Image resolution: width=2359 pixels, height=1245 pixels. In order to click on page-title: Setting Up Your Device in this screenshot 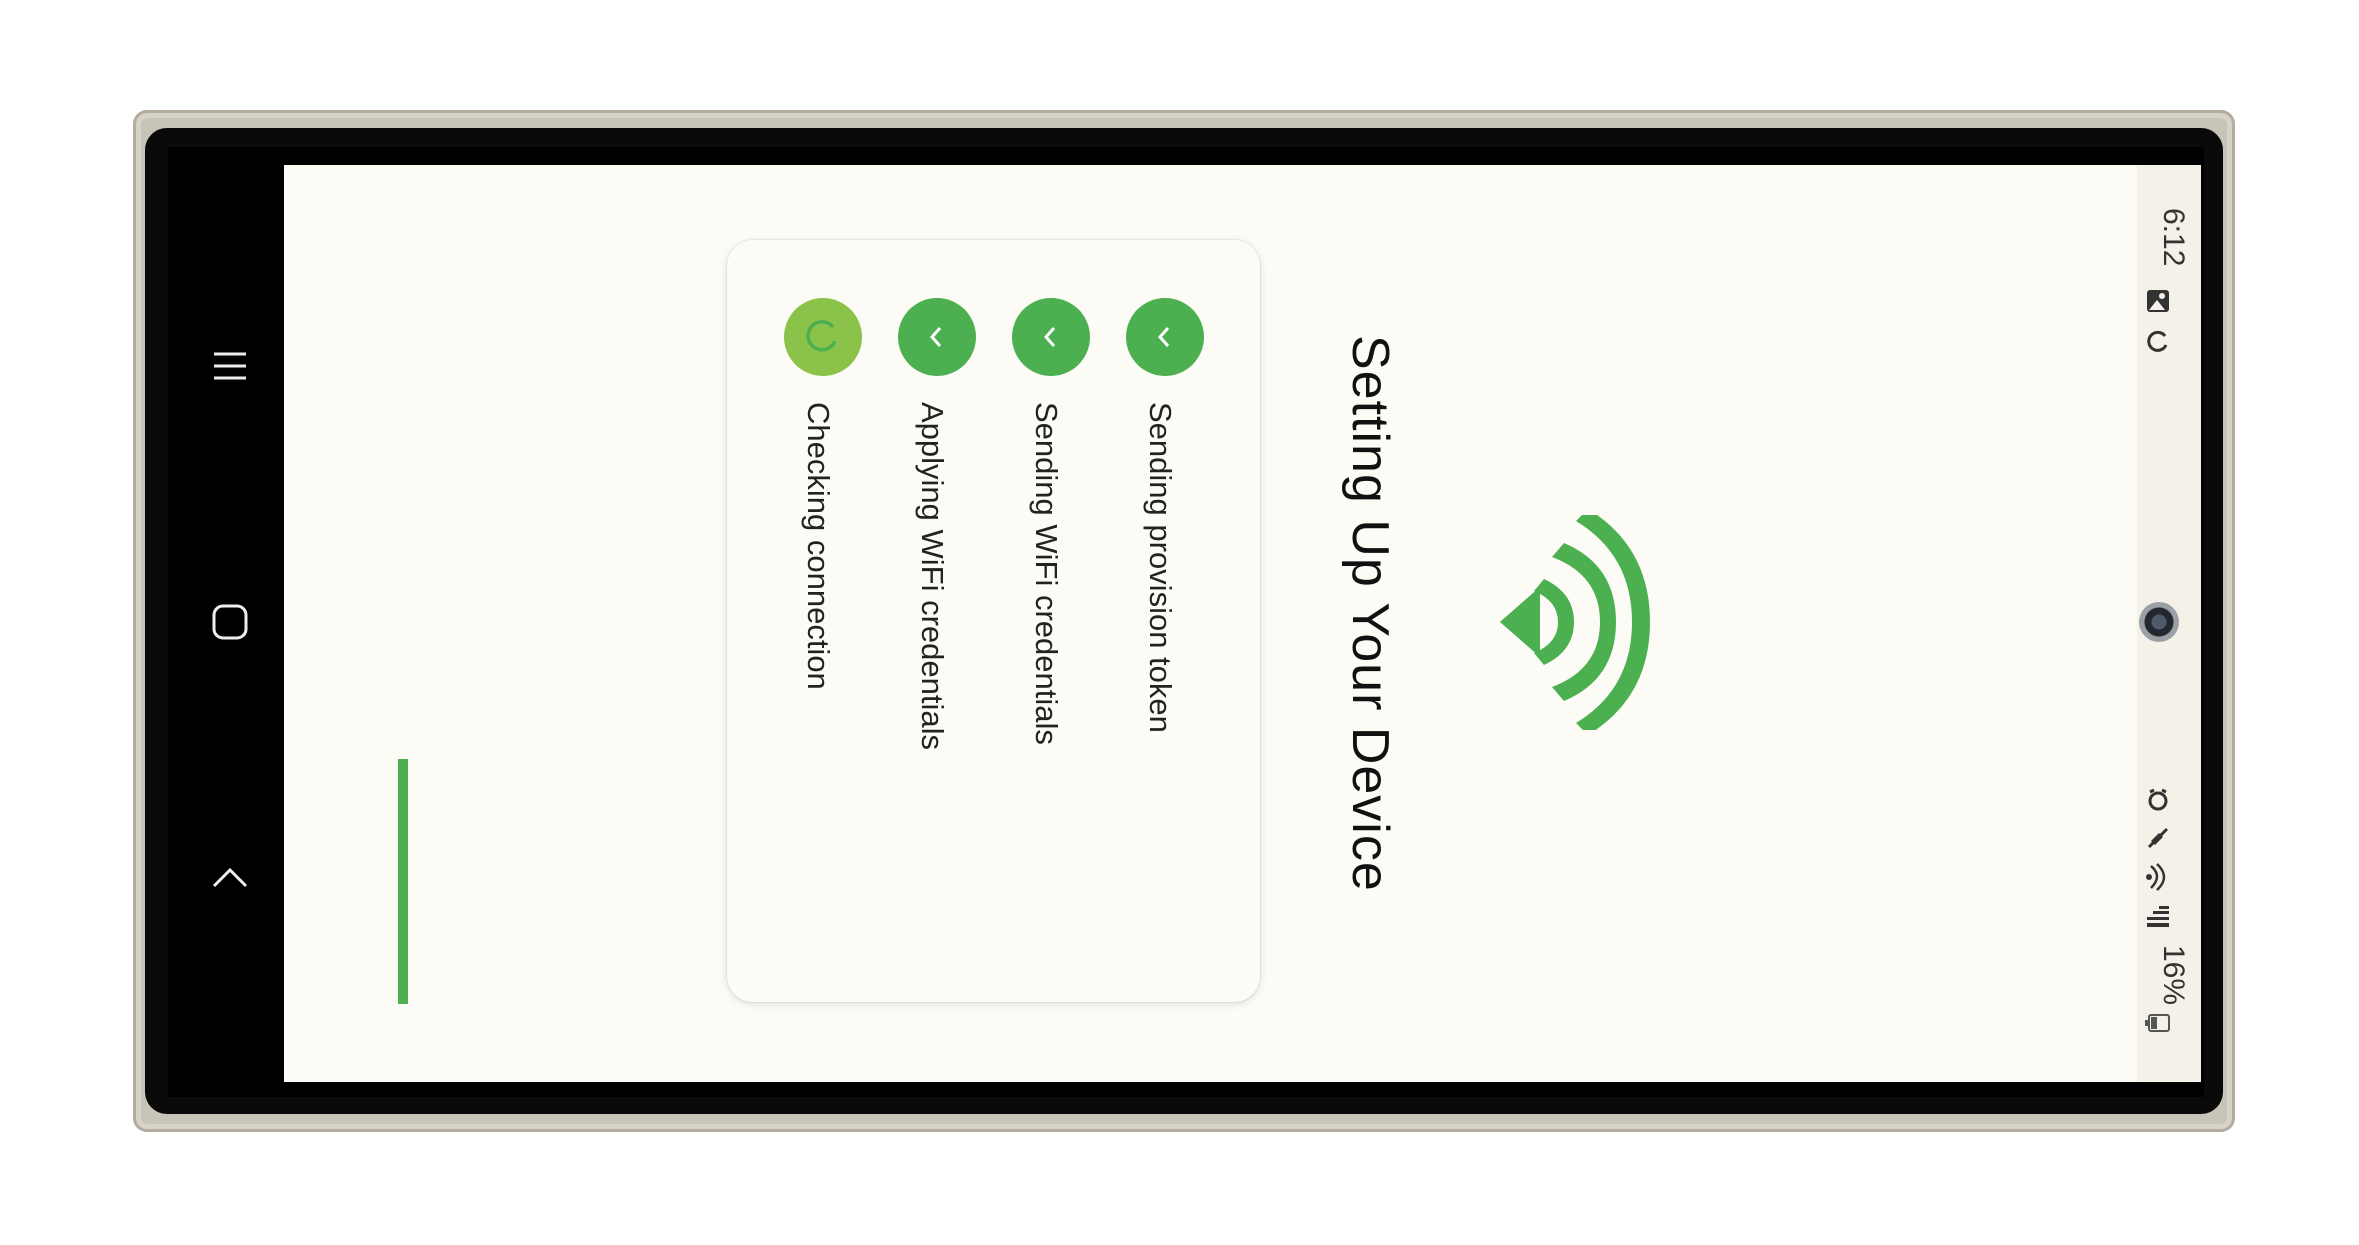, I will do `click(1370, 613)`.